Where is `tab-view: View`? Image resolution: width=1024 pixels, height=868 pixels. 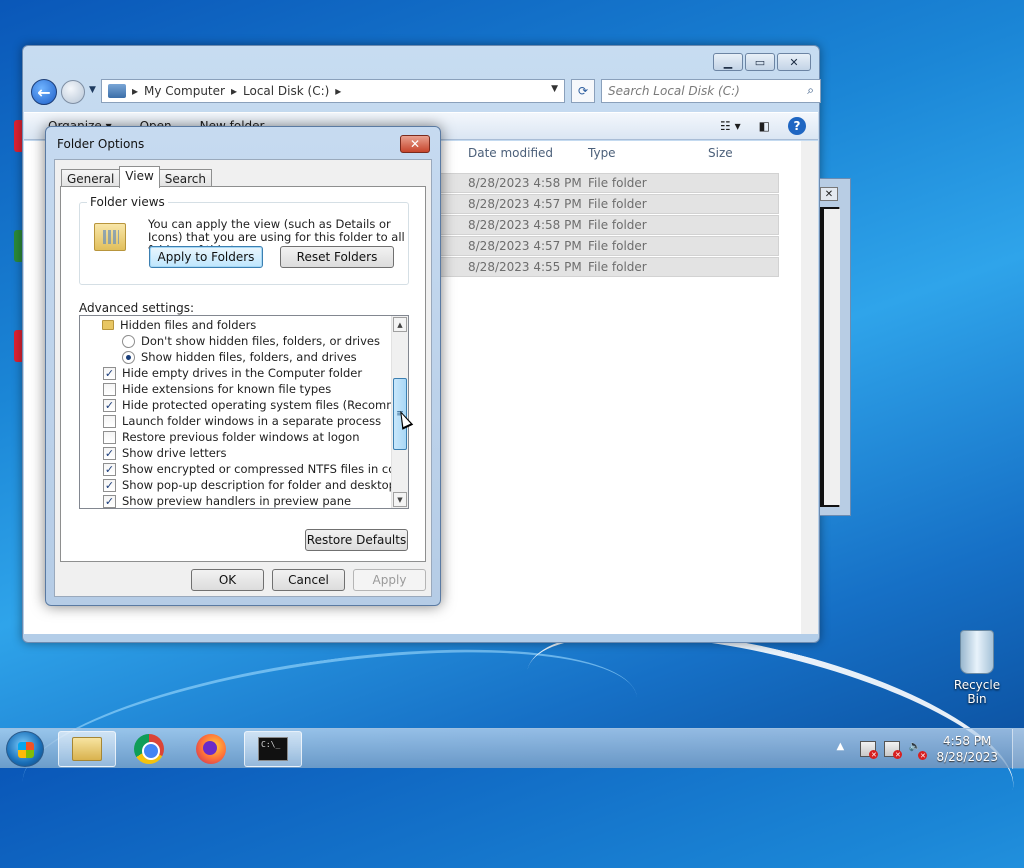 tab-view: View is located at coordinates (139, 177).